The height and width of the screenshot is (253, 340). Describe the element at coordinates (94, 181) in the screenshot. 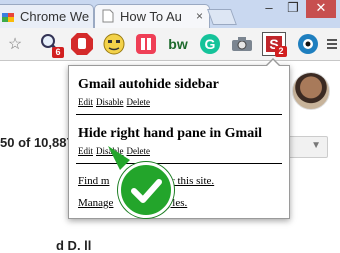

I see `find-more-prefix: Find m` at that location.